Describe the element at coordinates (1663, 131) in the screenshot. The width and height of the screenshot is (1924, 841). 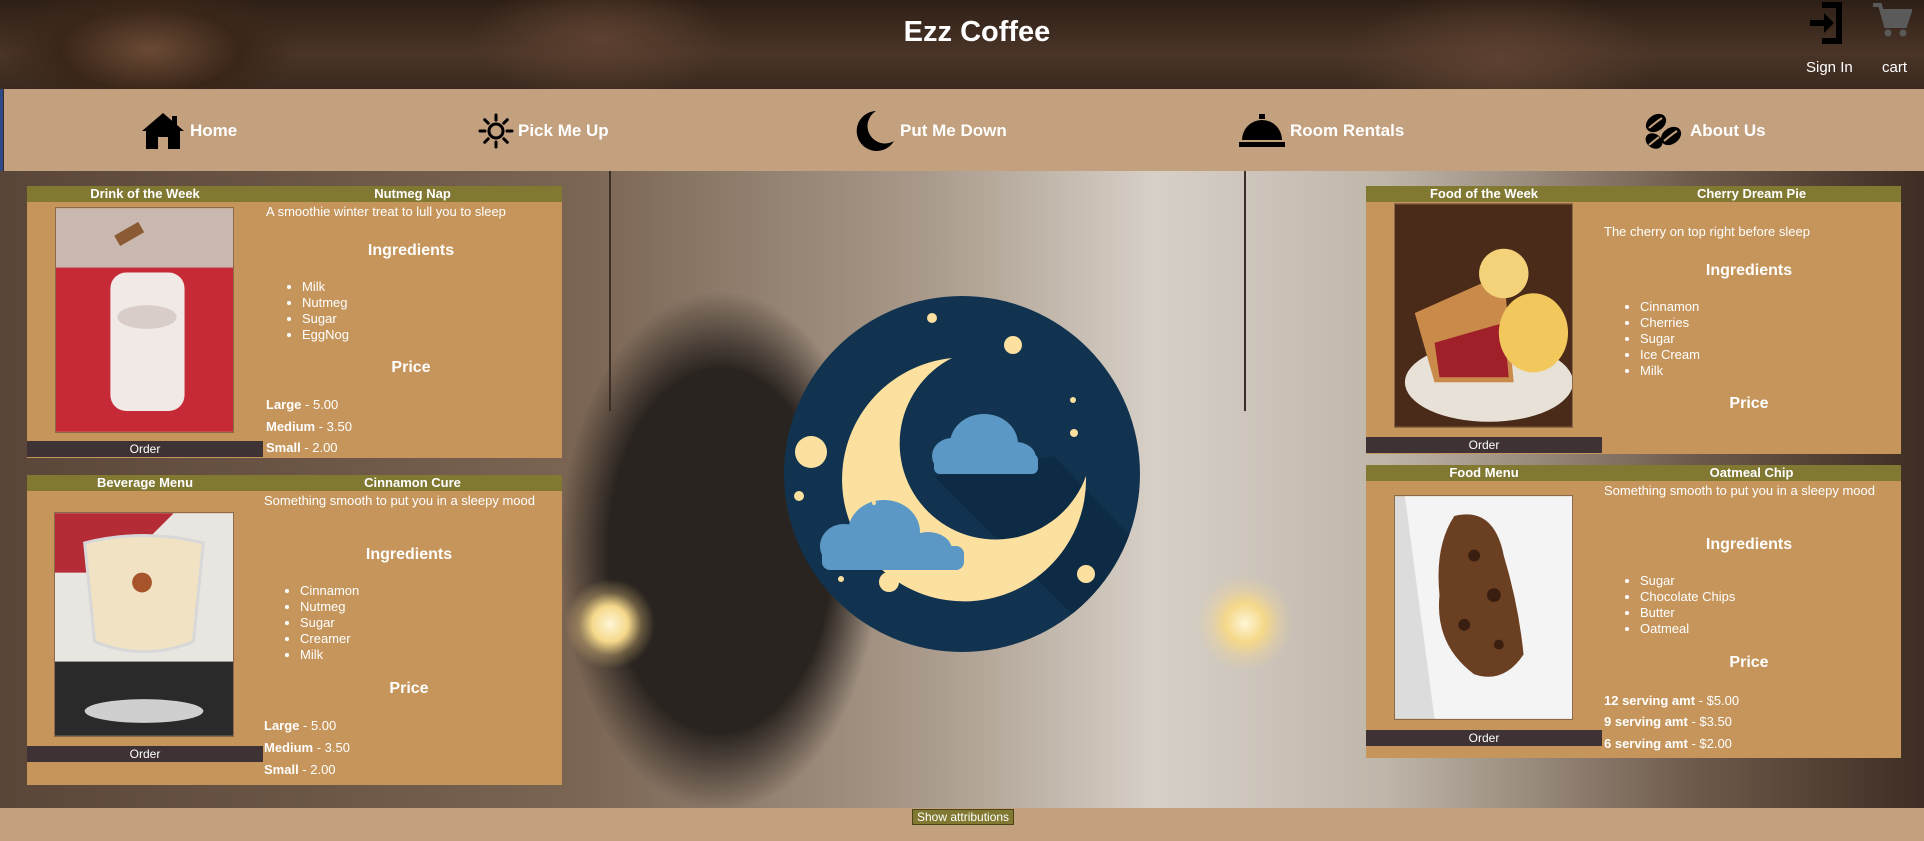
I see `coffee-beans-icon` at that location.